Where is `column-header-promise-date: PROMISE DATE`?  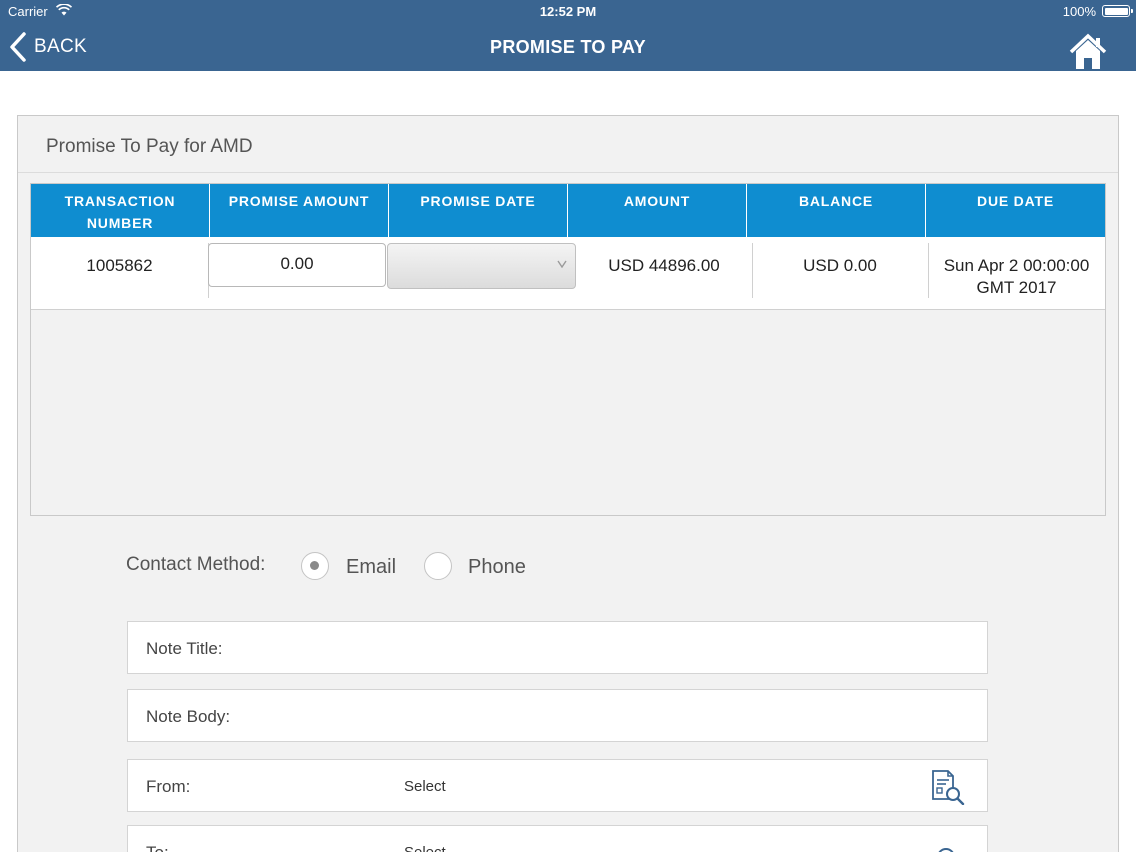 column-header-promise-date: PROMISE DATE is located at coordinates (478, 210).